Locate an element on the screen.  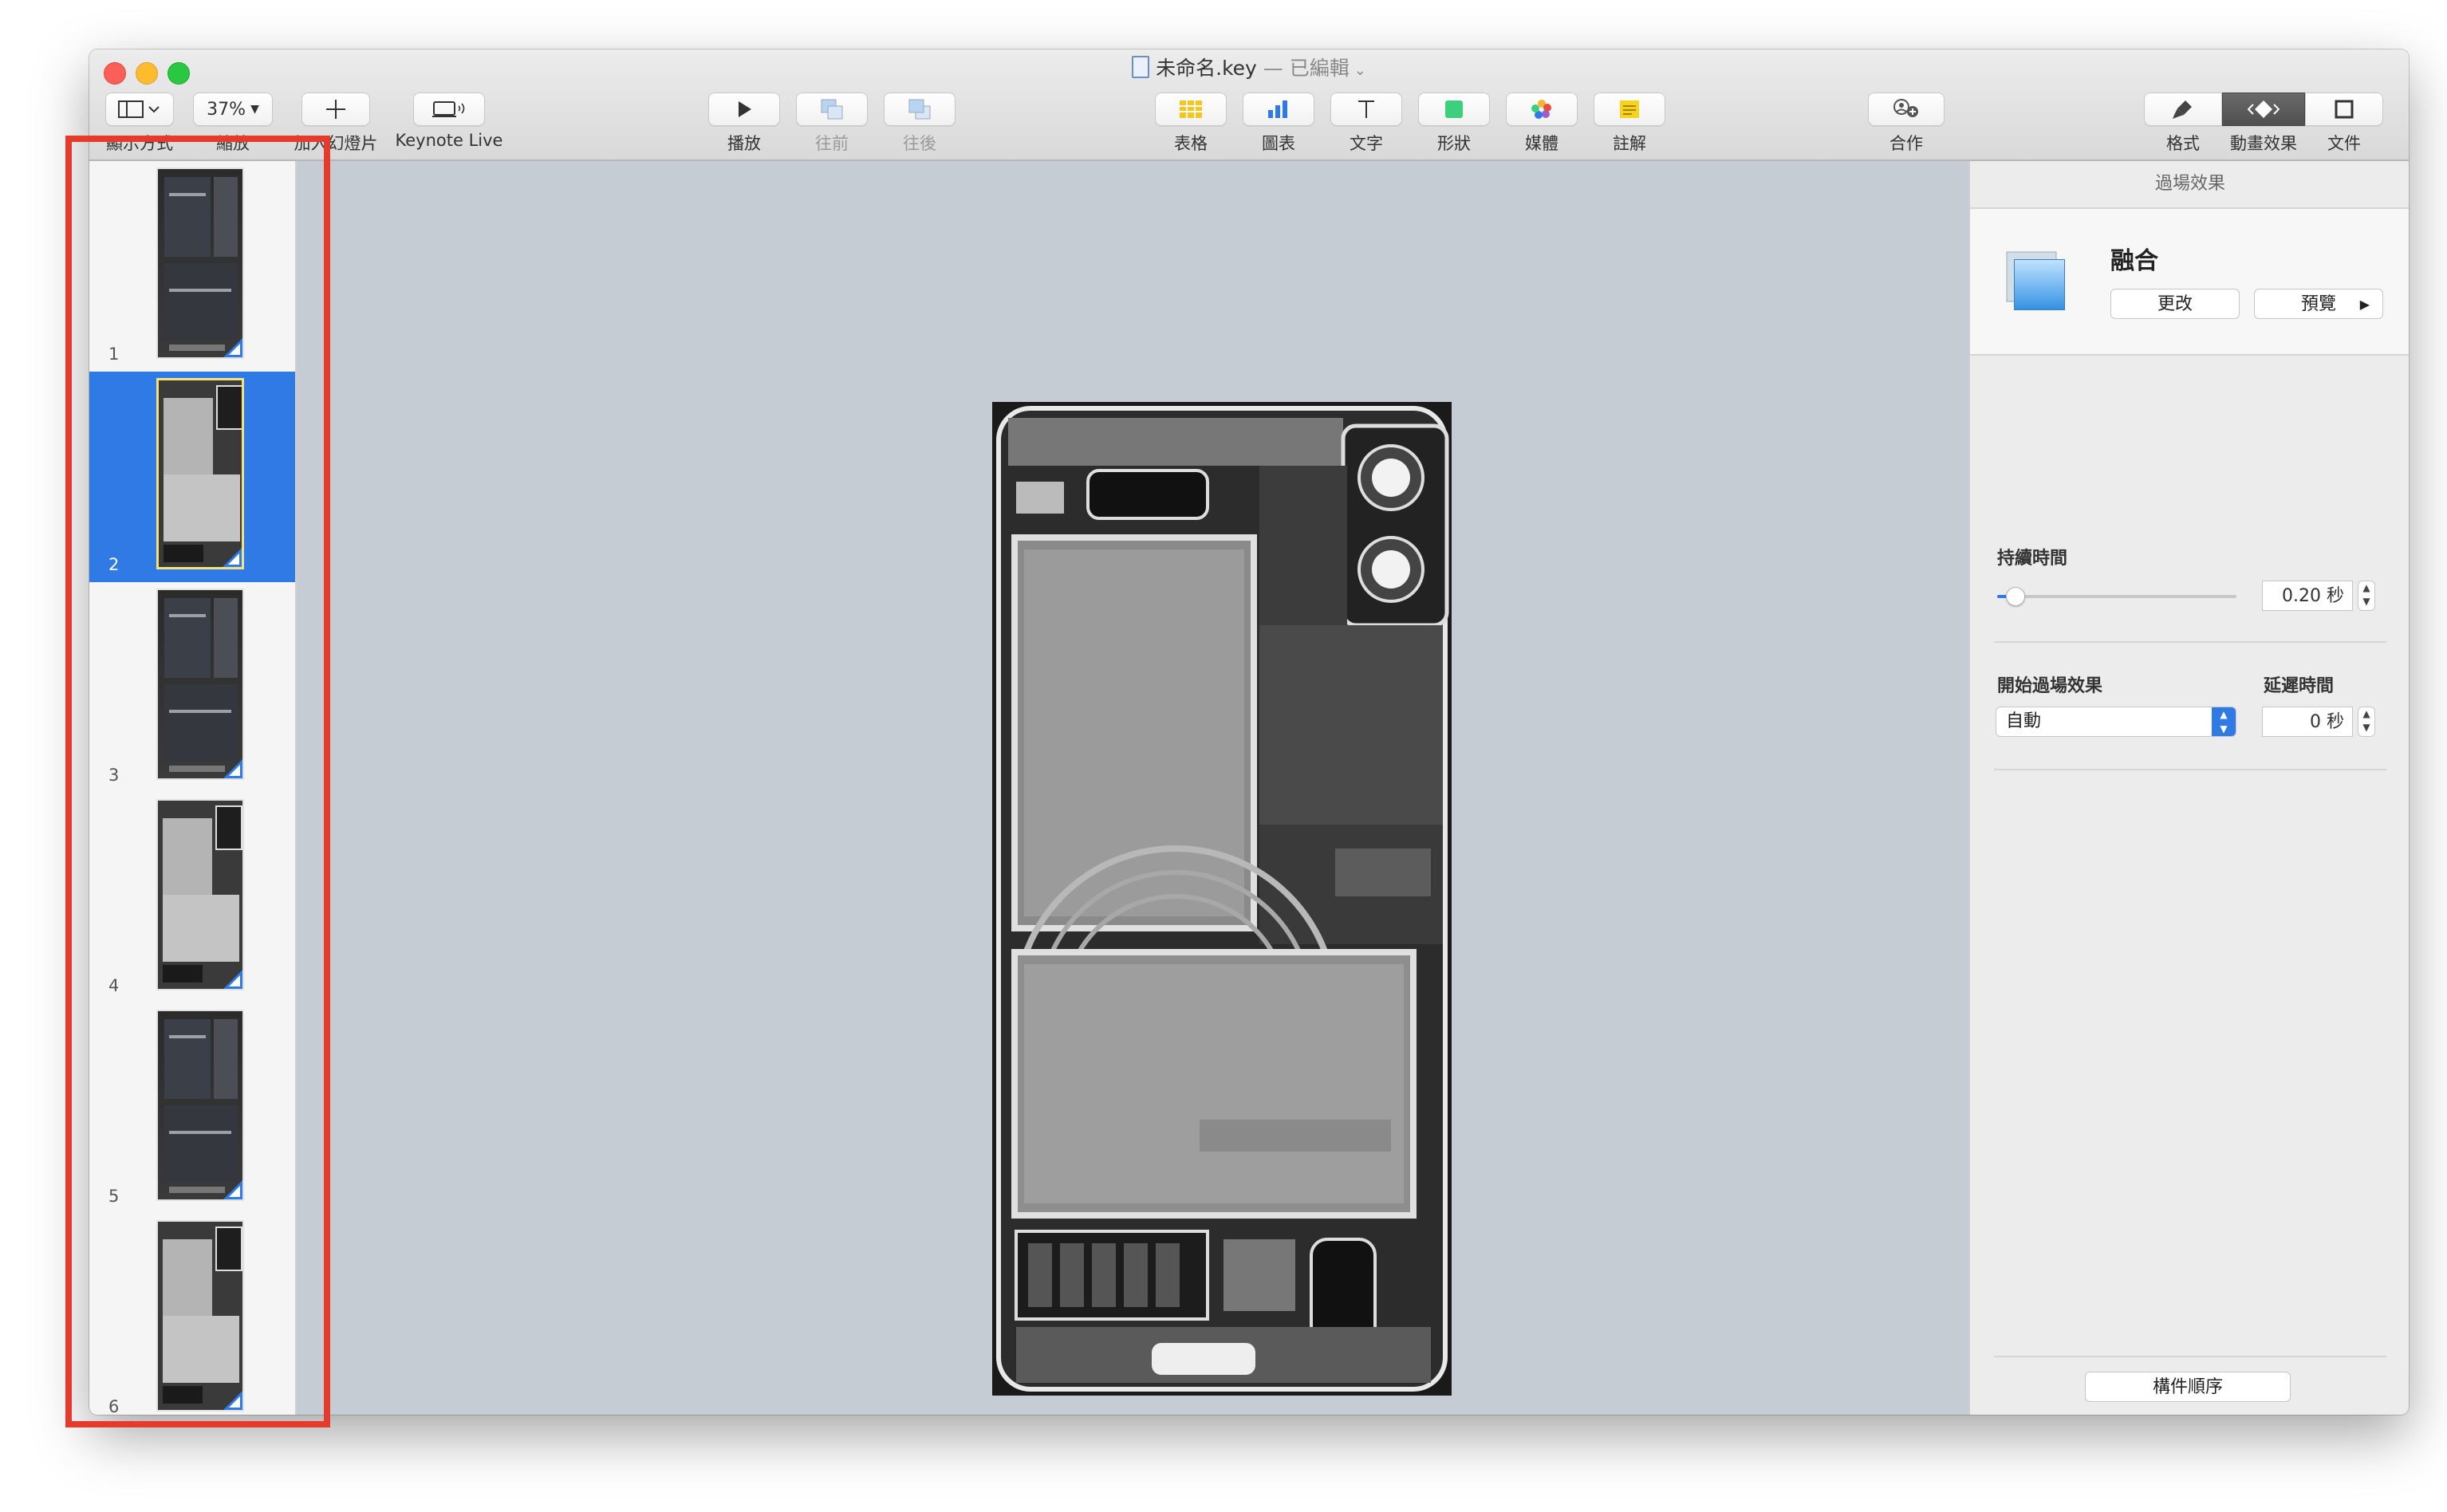
select-arrows-icon: ▲ ▼ is located at coordinates (2224, 721).